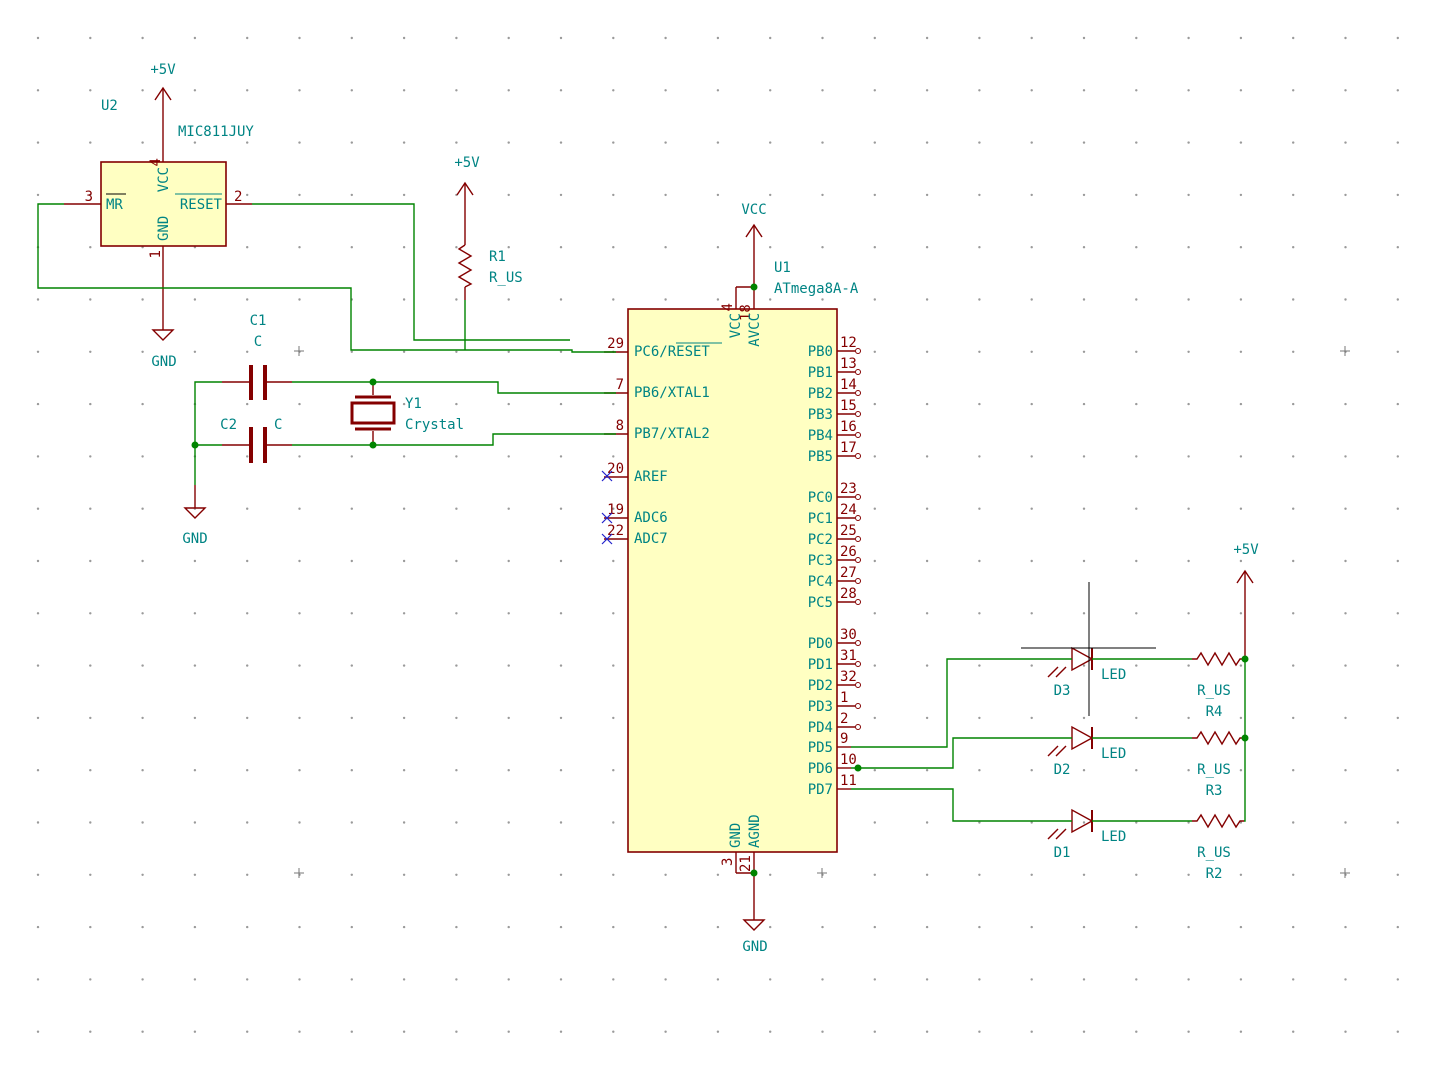  What do you see at coordinates (848, 406) in the screenshot?
I see `u1-right-pin-number: 15` at bounding box center [848, 406].